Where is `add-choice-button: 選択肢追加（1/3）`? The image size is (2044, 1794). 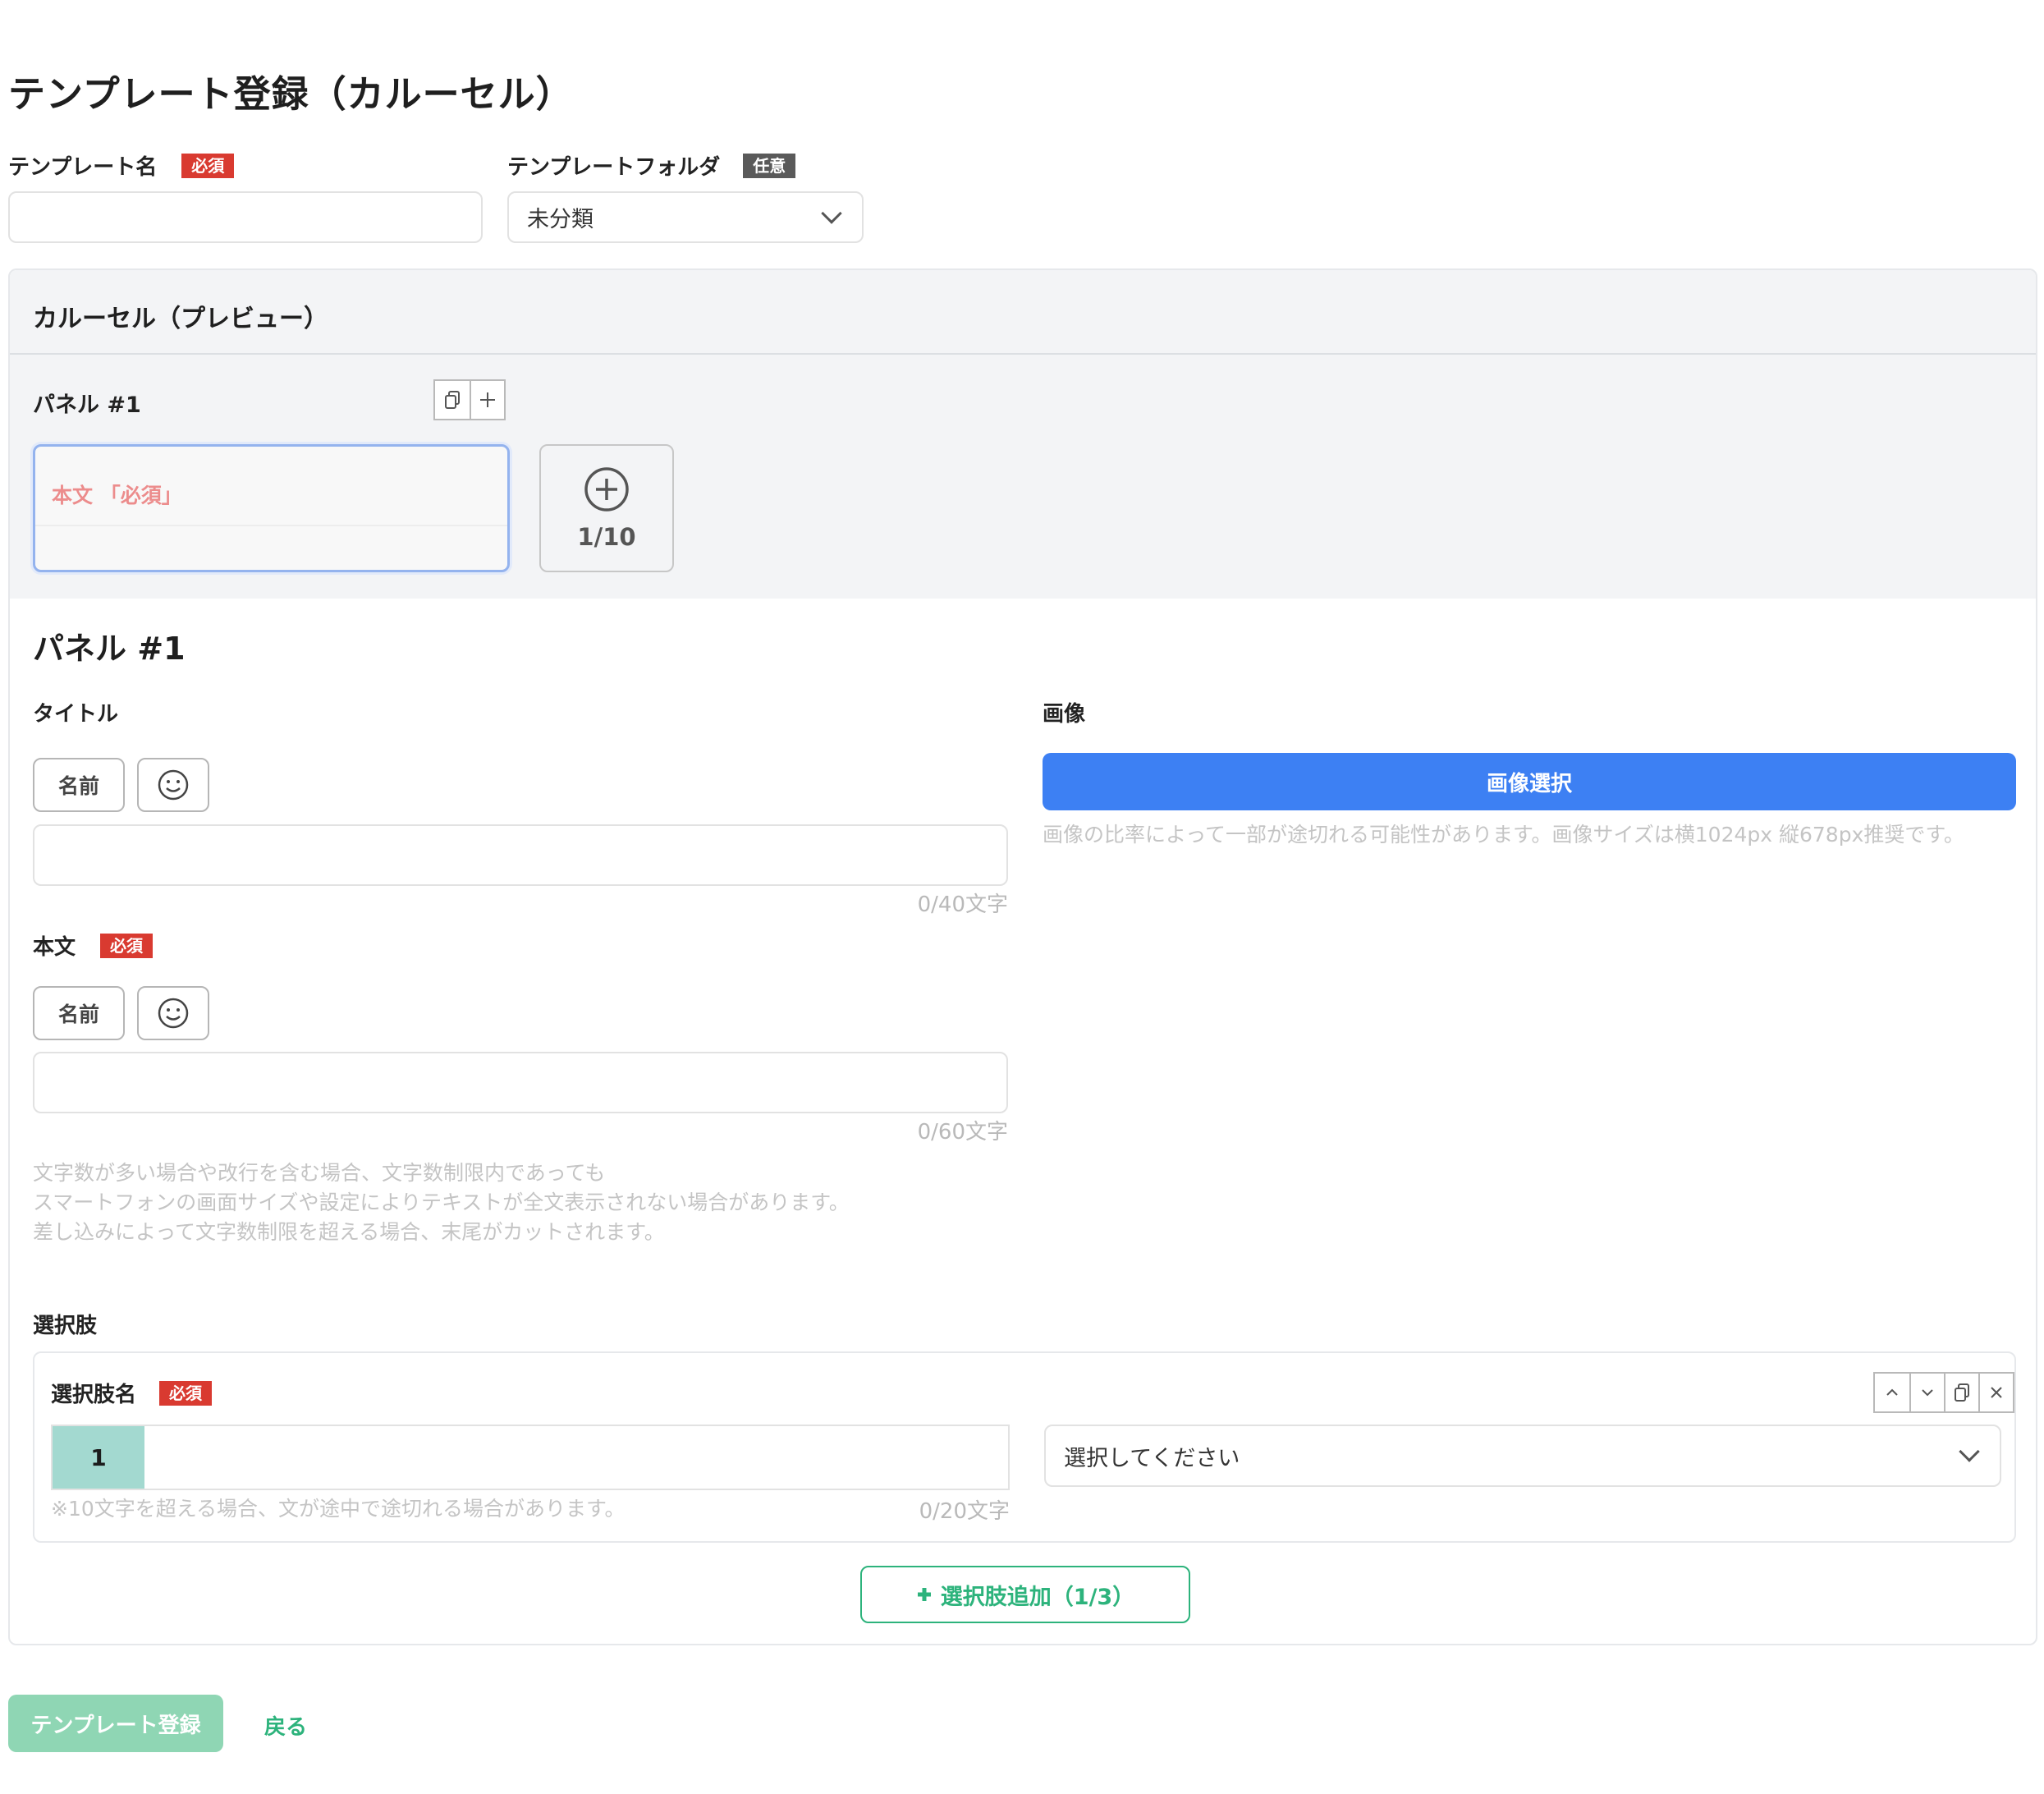
add-choice-button: 選択肢追加（1/3） is located at coordinates (1025, 1594).